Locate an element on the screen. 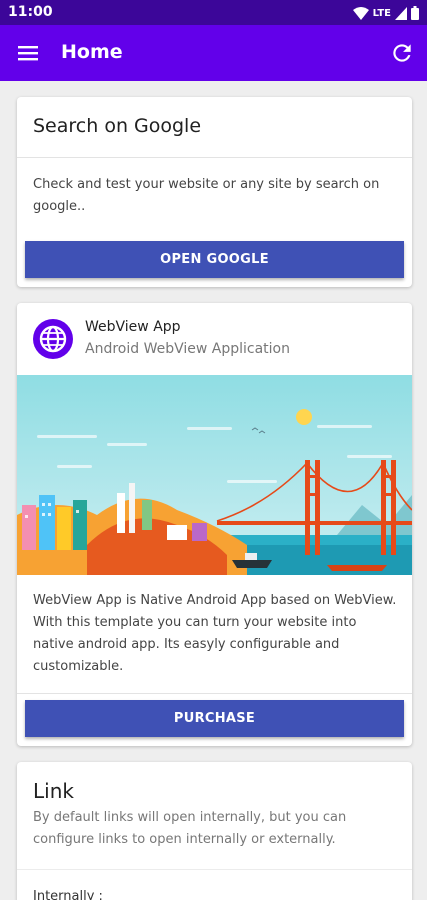 Image resolution: width=427 pixels, height=900 pixels. google-card-title: Search on Google is located at coordinates (117, 126).